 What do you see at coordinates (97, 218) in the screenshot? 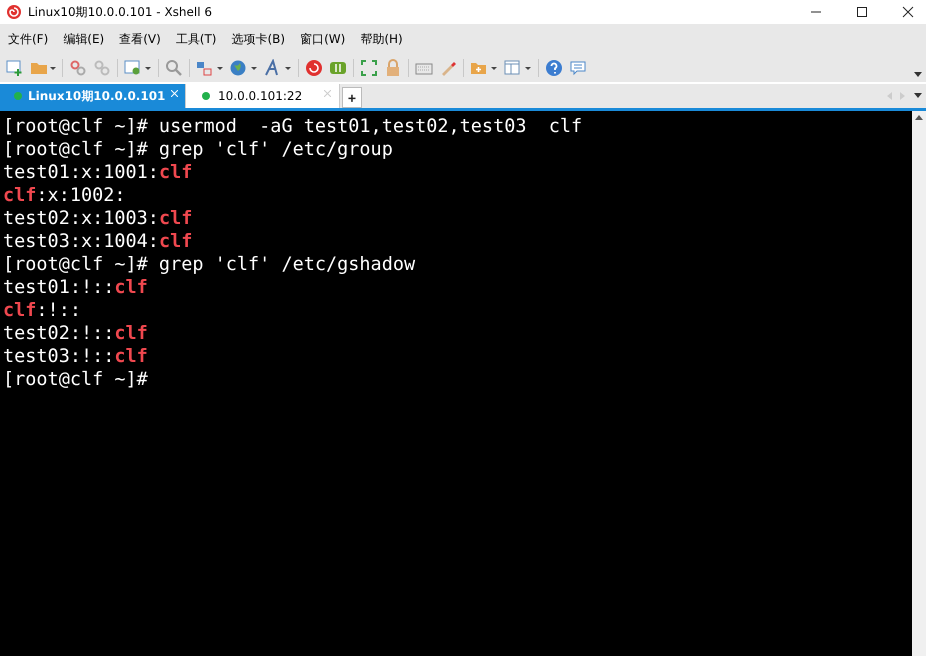
I see `terminal-line: test02:x:1003:clf` at bounding box center [97, 218].